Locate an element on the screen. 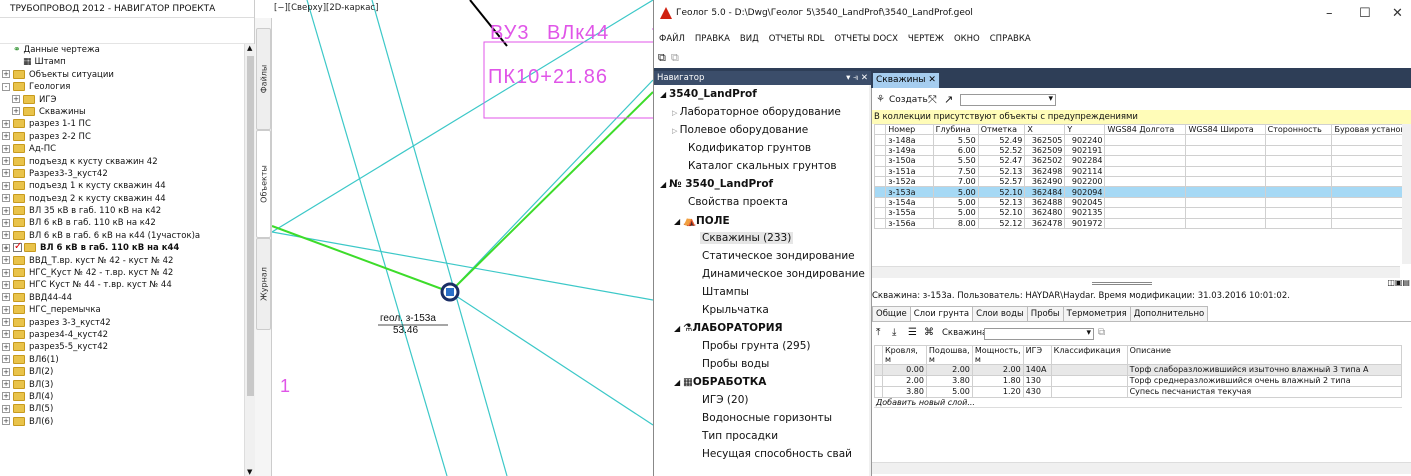  column-header: Сторонность is located at coordinates (1298, 130).